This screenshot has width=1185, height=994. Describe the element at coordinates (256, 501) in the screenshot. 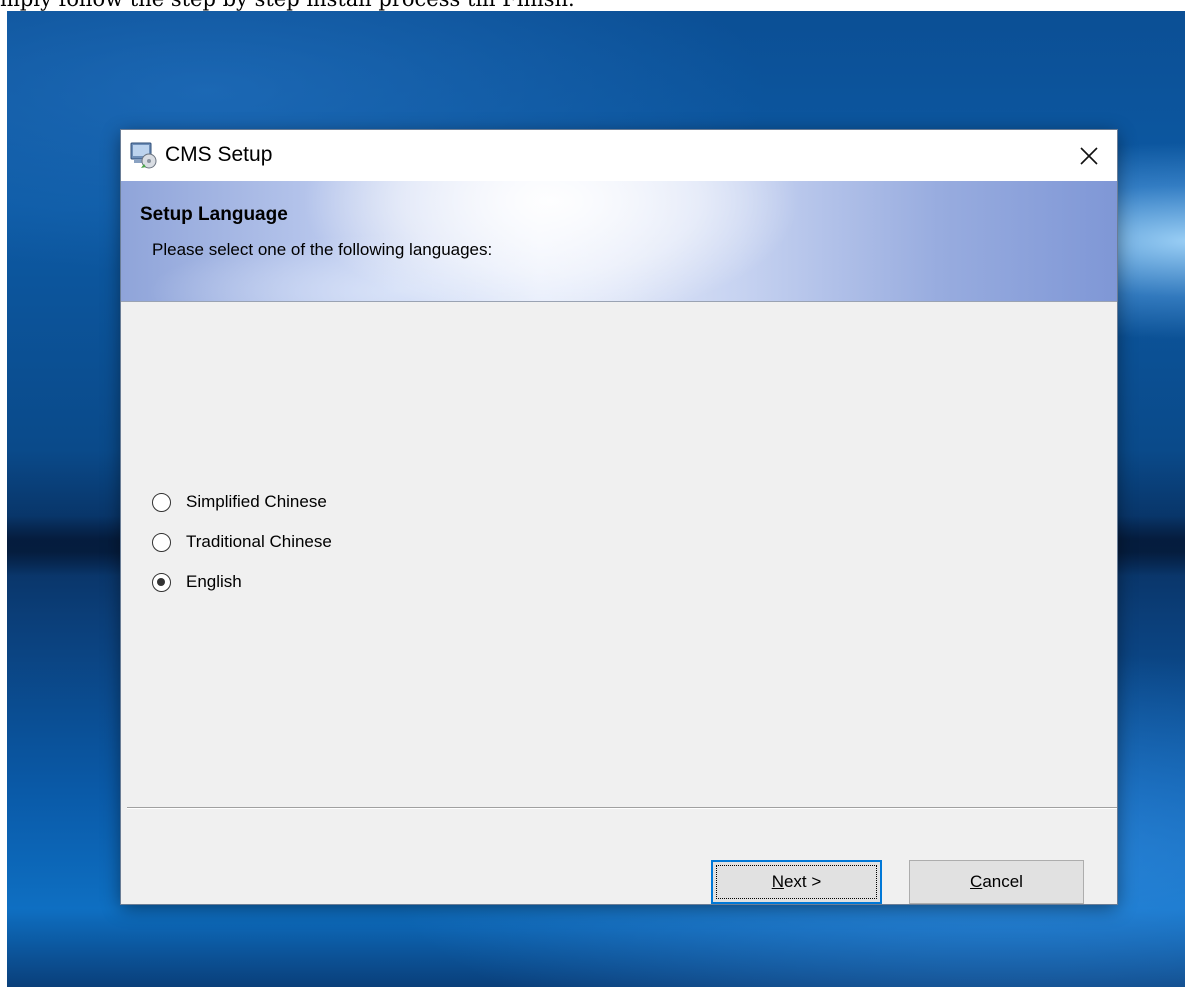

I see `radio-label: Simplified Chinese` at that location.